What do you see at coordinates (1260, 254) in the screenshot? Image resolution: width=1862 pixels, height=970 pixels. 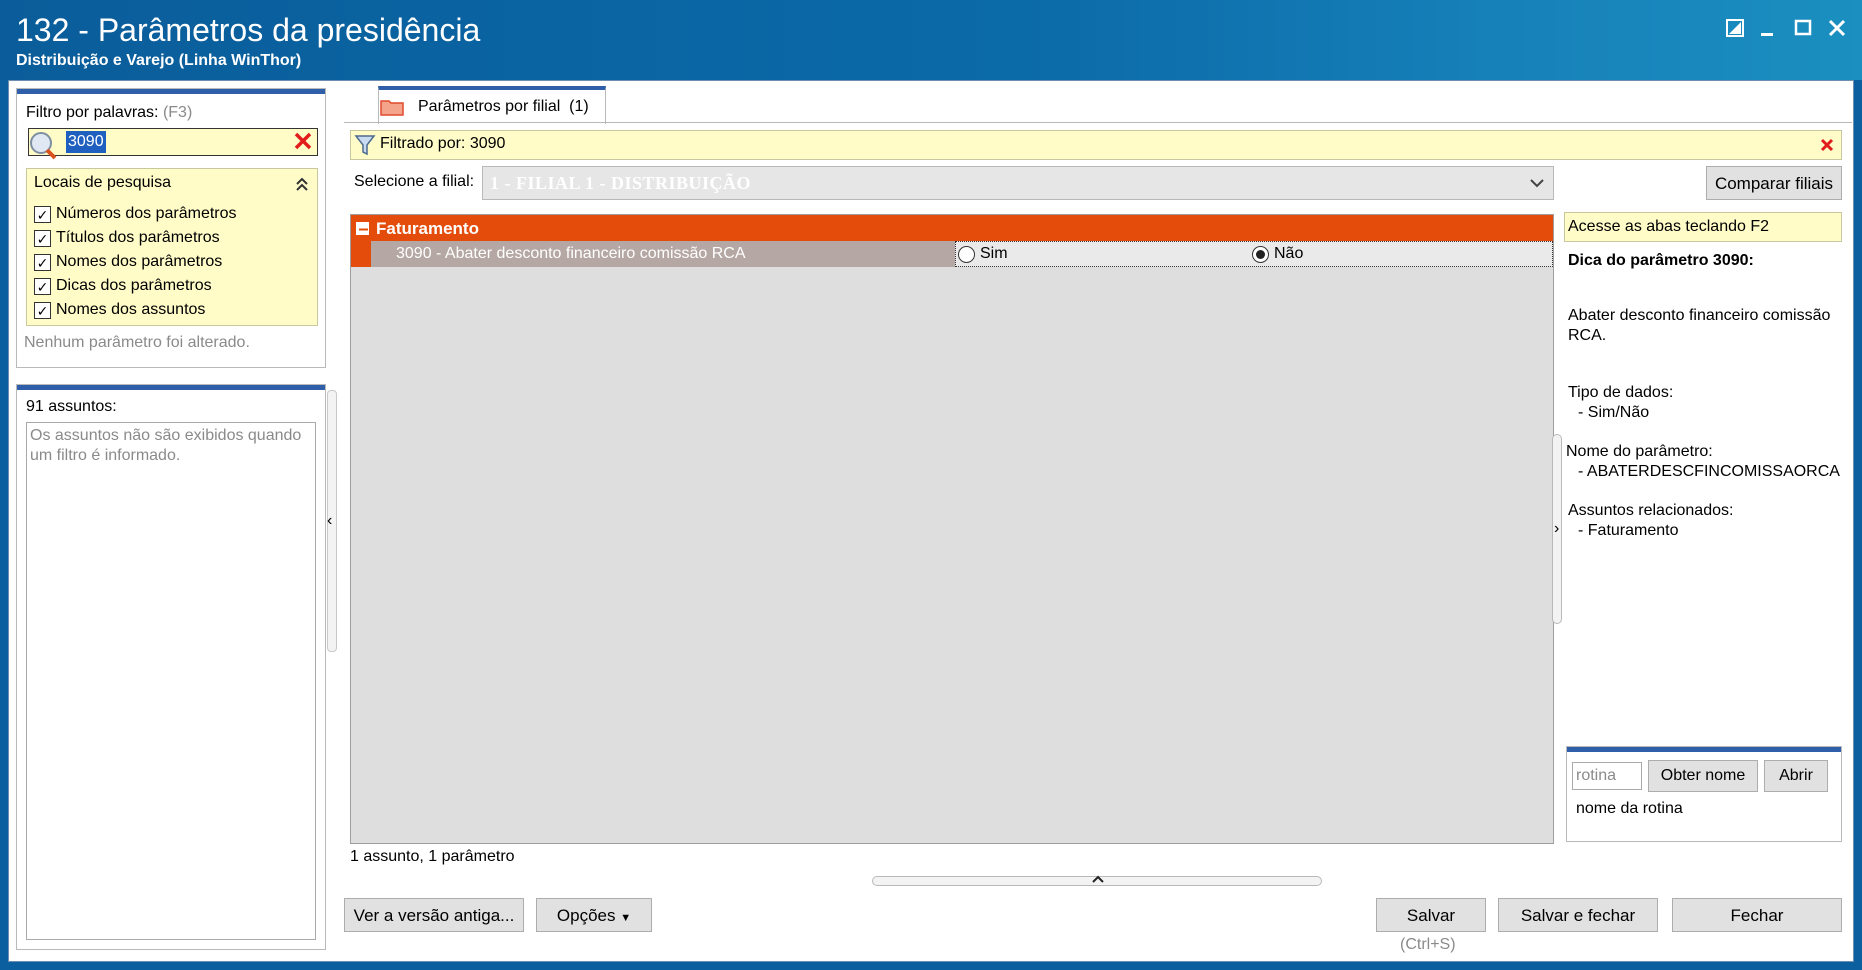 I see `radio-nao` at bounding box center [1260, 254].